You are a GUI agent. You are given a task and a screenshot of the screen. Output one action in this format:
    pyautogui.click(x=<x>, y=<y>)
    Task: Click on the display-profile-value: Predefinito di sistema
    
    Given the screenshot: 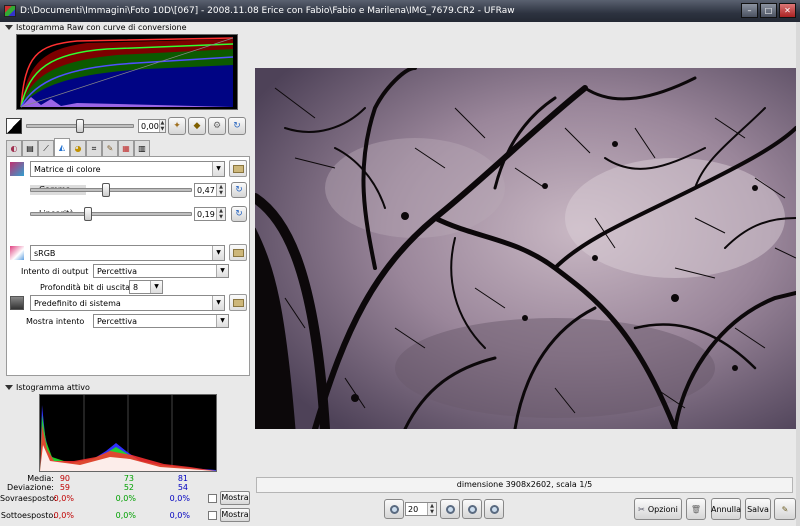 What is the action you would take?
    pyautogui.click(x=77, y=303)
    